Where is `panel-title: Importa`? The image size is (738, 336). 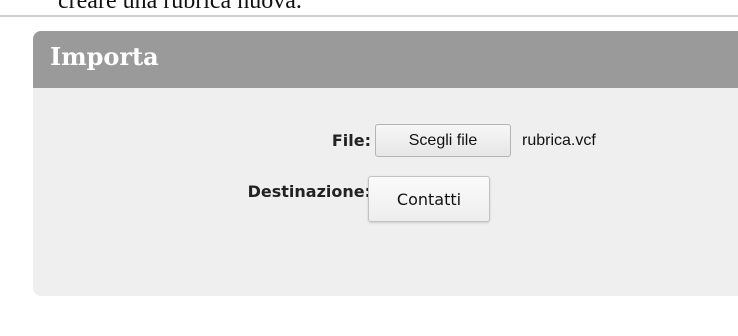
panel-title: Importa is located at coordinates (104, 56).